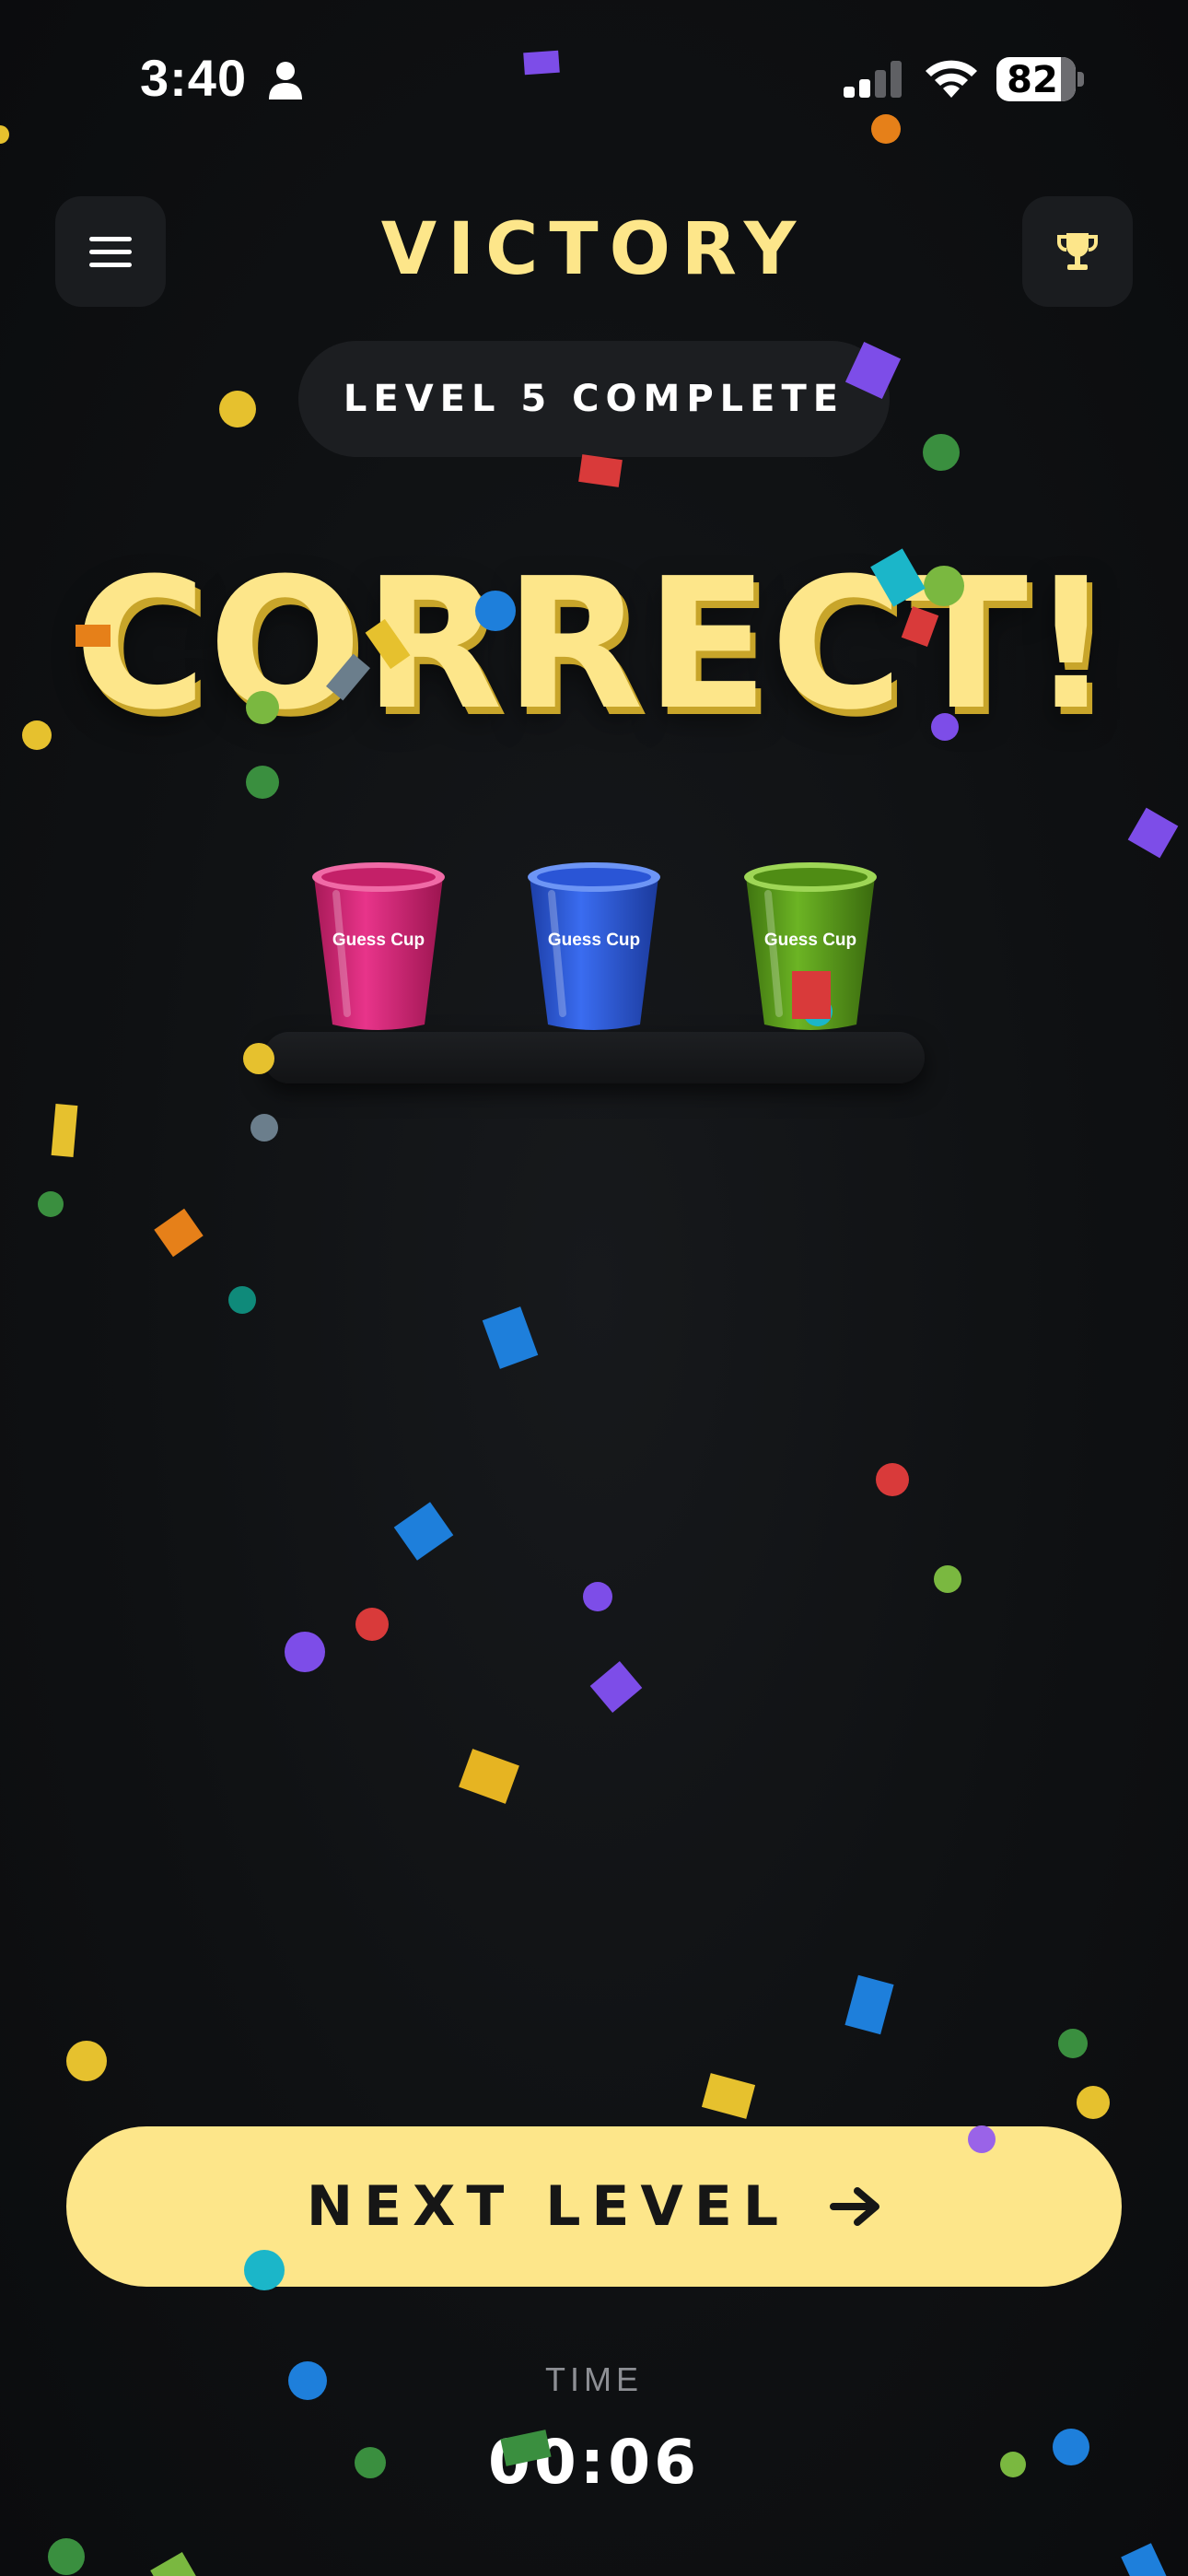 The height and width of the screenshot is (2576, 1188). I want to click on guess-cup-green: Guess Cup, so click(810, 945).